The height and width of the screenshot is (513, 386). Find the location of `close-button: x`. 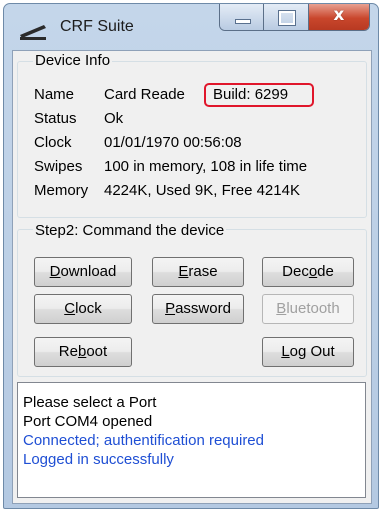

close-button: x is located at coordinates (338, 17).